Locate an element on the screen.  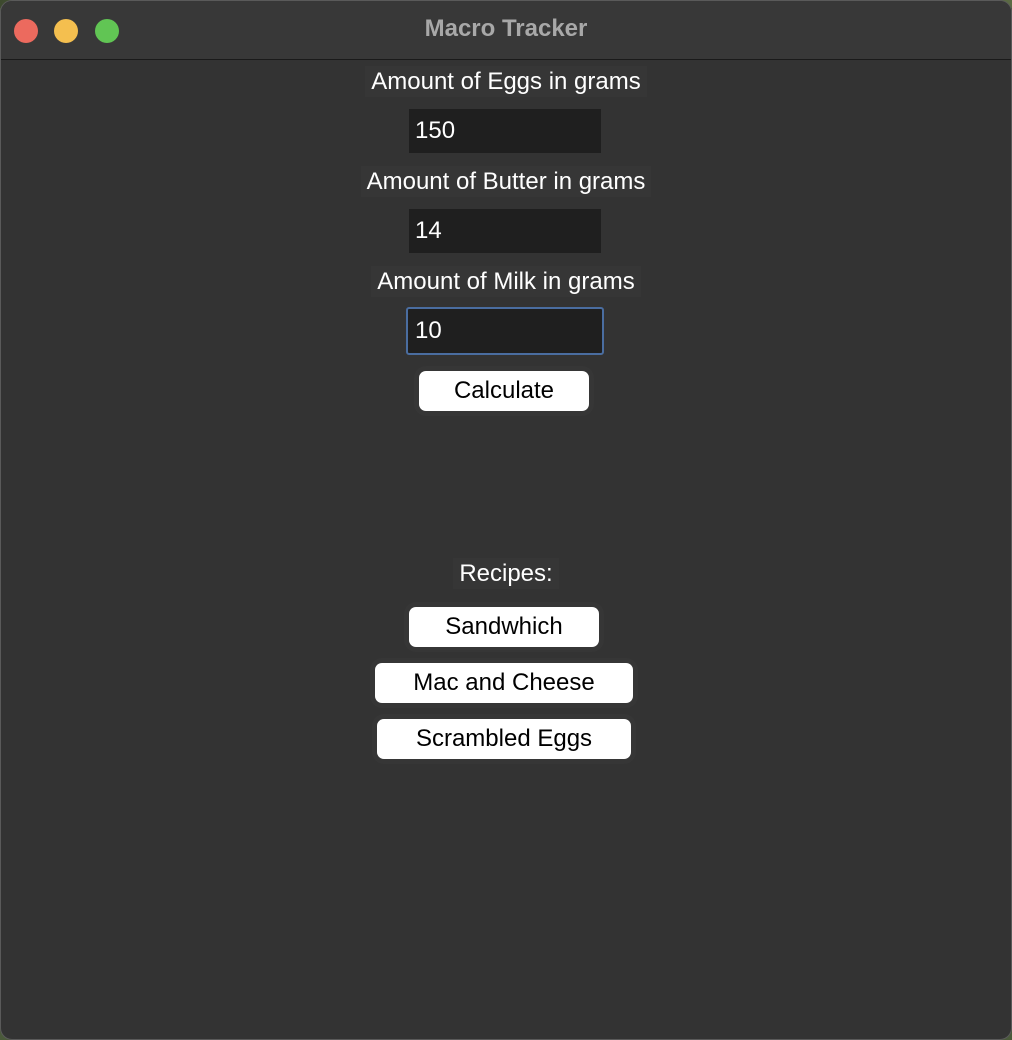
recipes-heading-row: Recipes: is located at coordinates (506, 573).